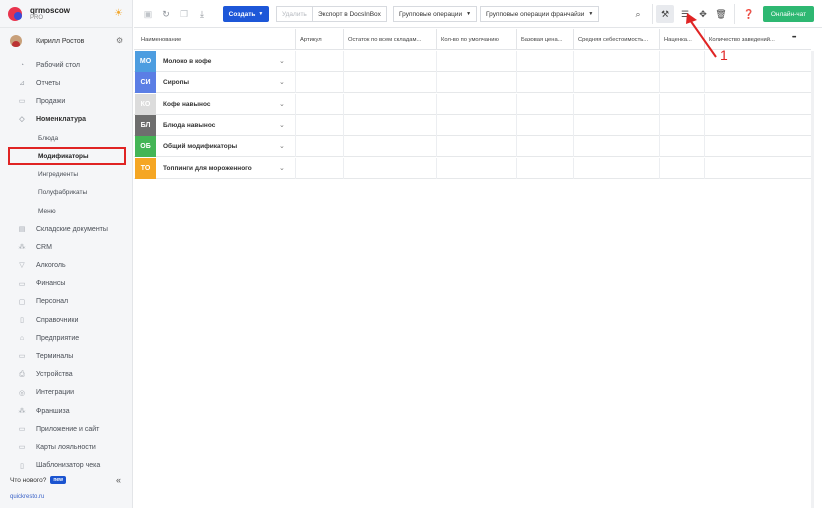 The image size is (822, 508). What do you see at coordinates (472, 147) in the screenshot?
I see `table-row: ОБ Общий модификаторы ⌄` at bounding box center [472, 147].